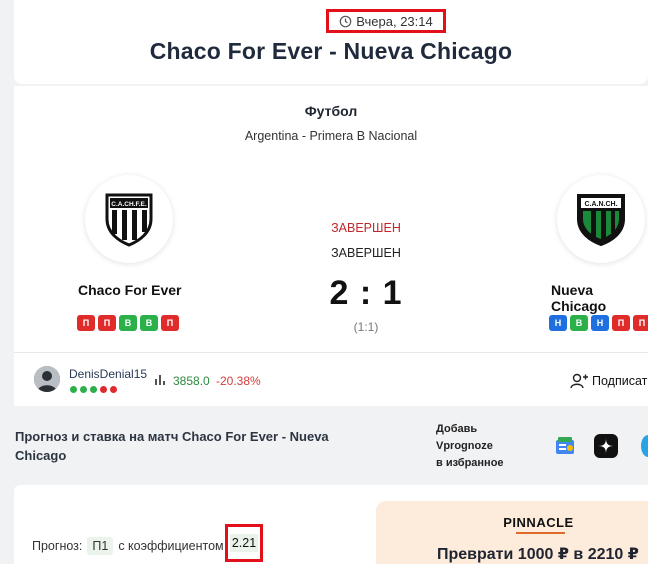 The image size is (648, 564). I want to click on favorites-line: Добавь, so click(457, 429).